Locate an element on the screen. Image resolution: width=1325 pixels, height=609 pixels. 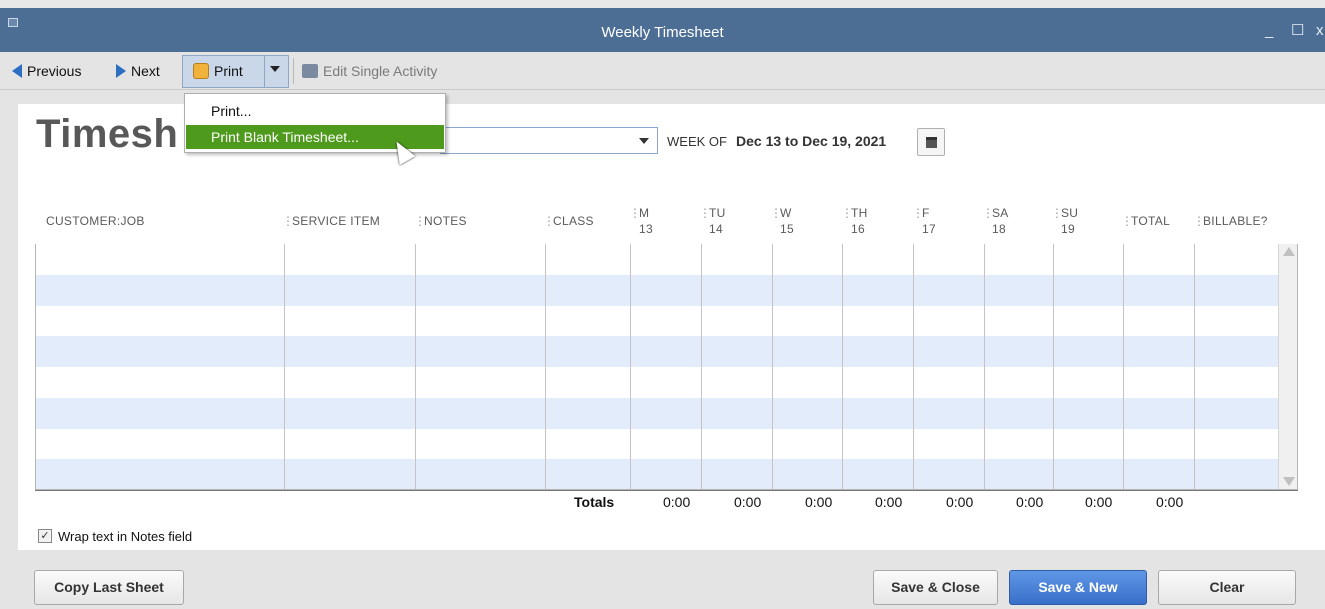
week-of-label: WEEK OF is located at coordinates (697, 141).